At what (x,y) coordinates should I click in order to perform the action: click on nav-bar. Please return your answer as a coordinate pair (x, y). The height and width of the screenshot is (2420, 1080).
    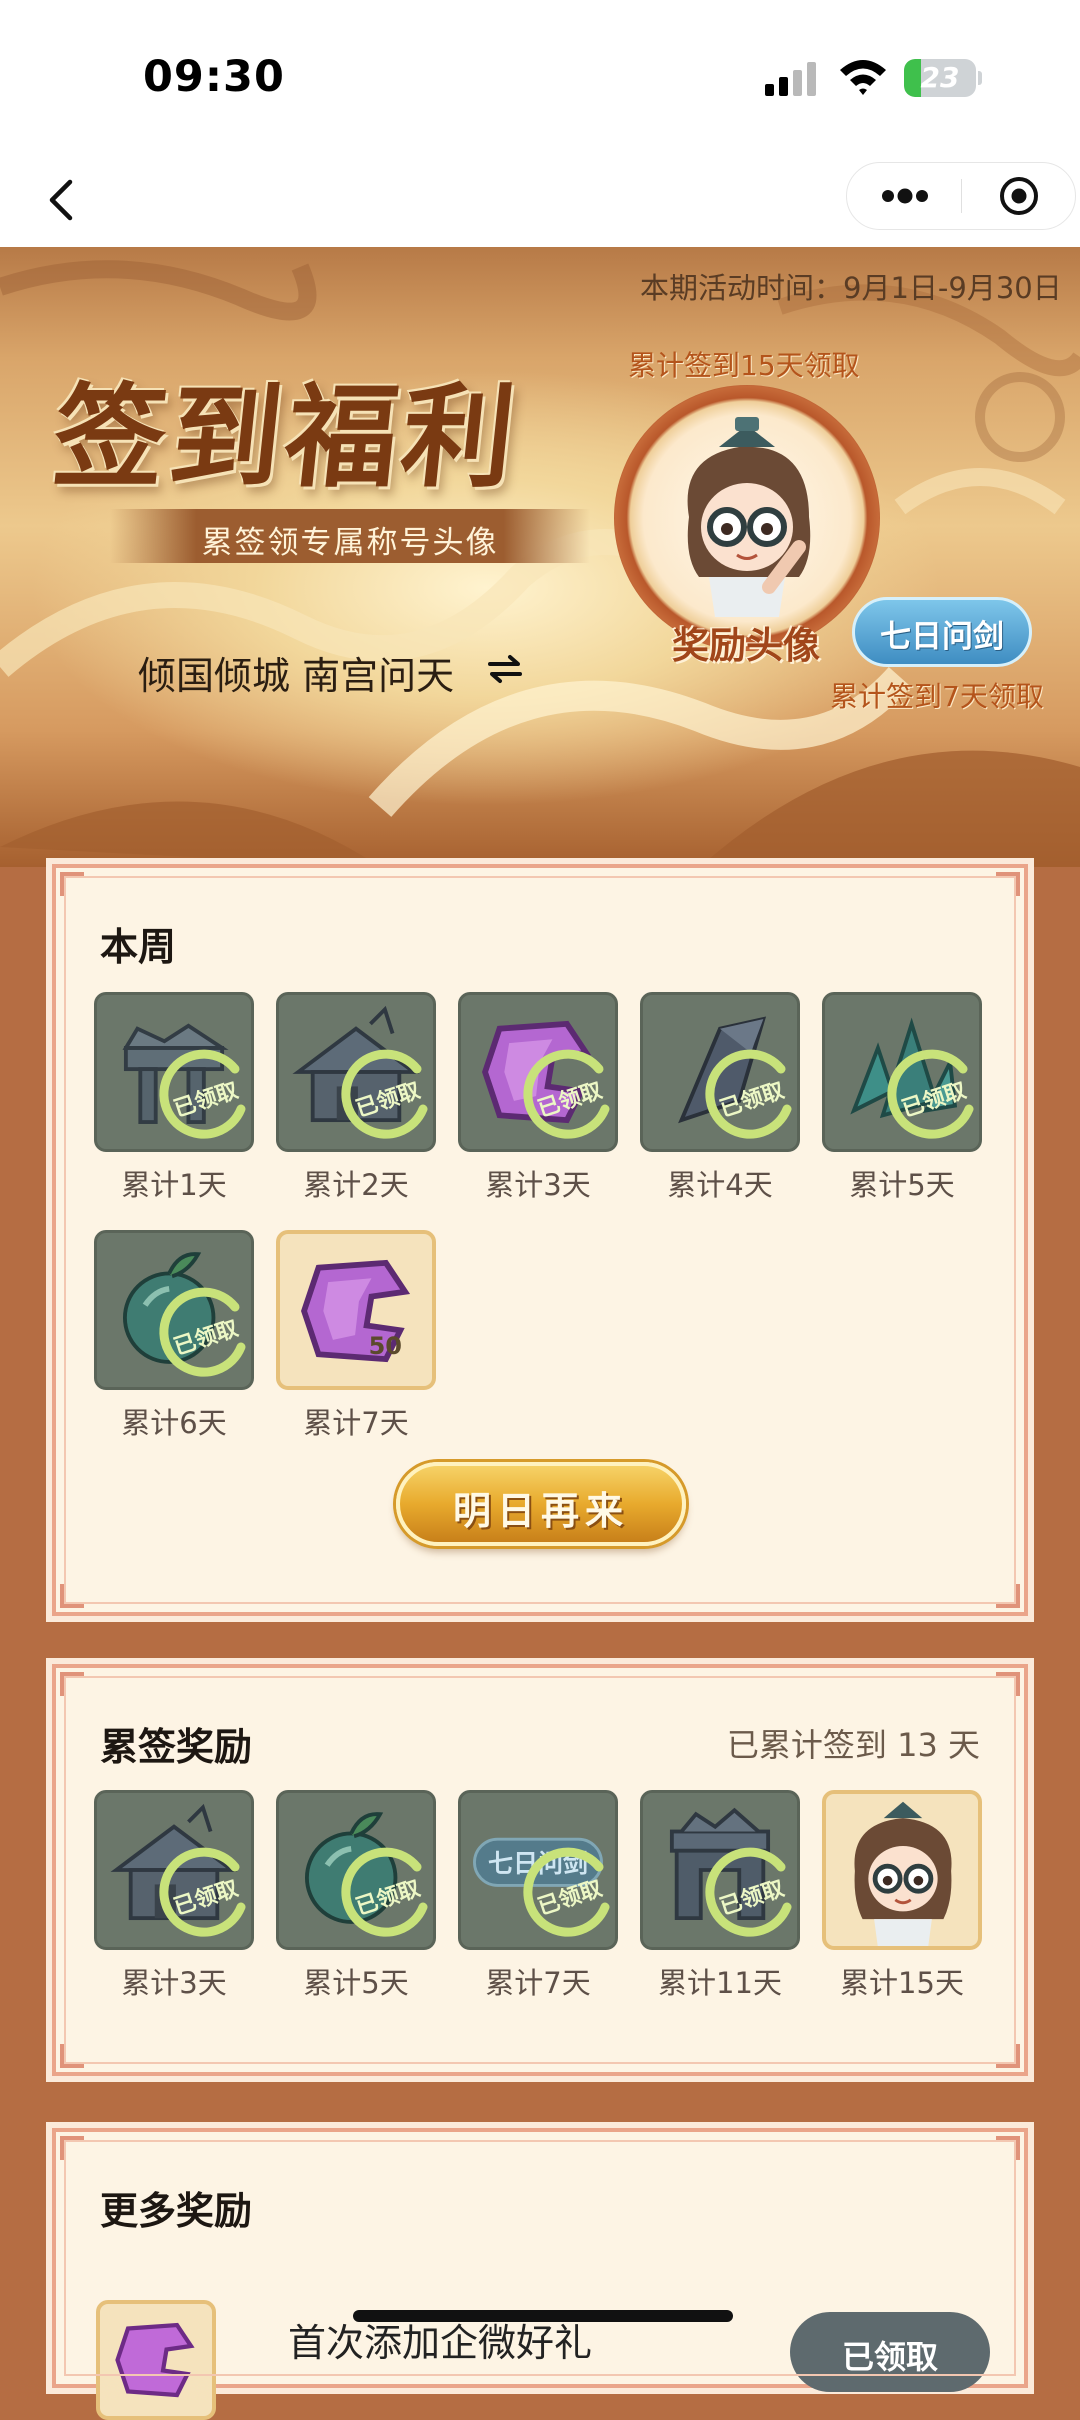
    Looking at the image, I should click on (540, 198).